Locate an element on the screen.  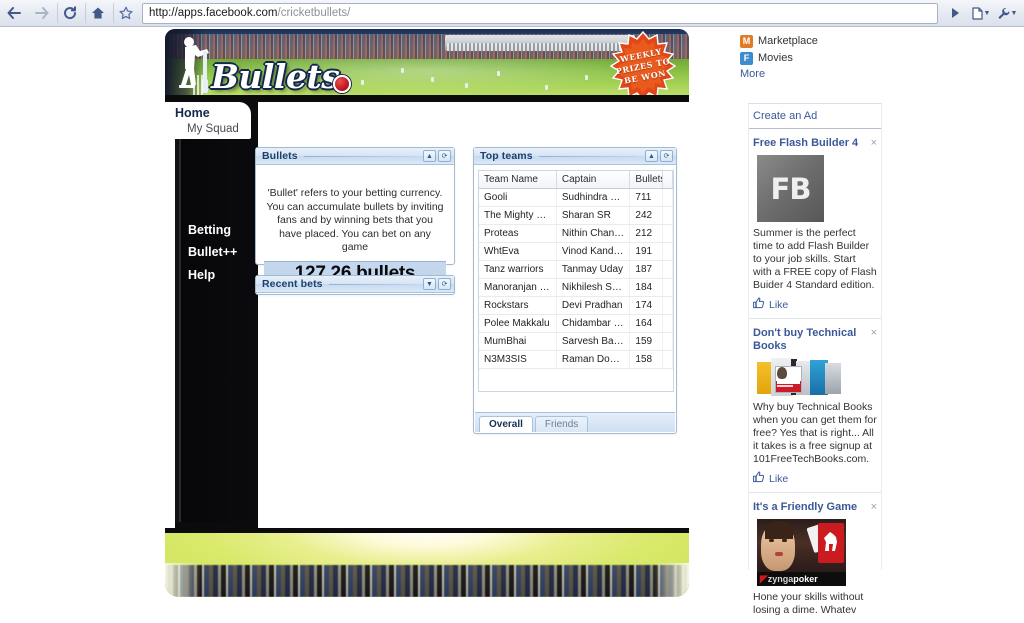
table-cell: Tanmay Uday is located at coordinates (593, 269).